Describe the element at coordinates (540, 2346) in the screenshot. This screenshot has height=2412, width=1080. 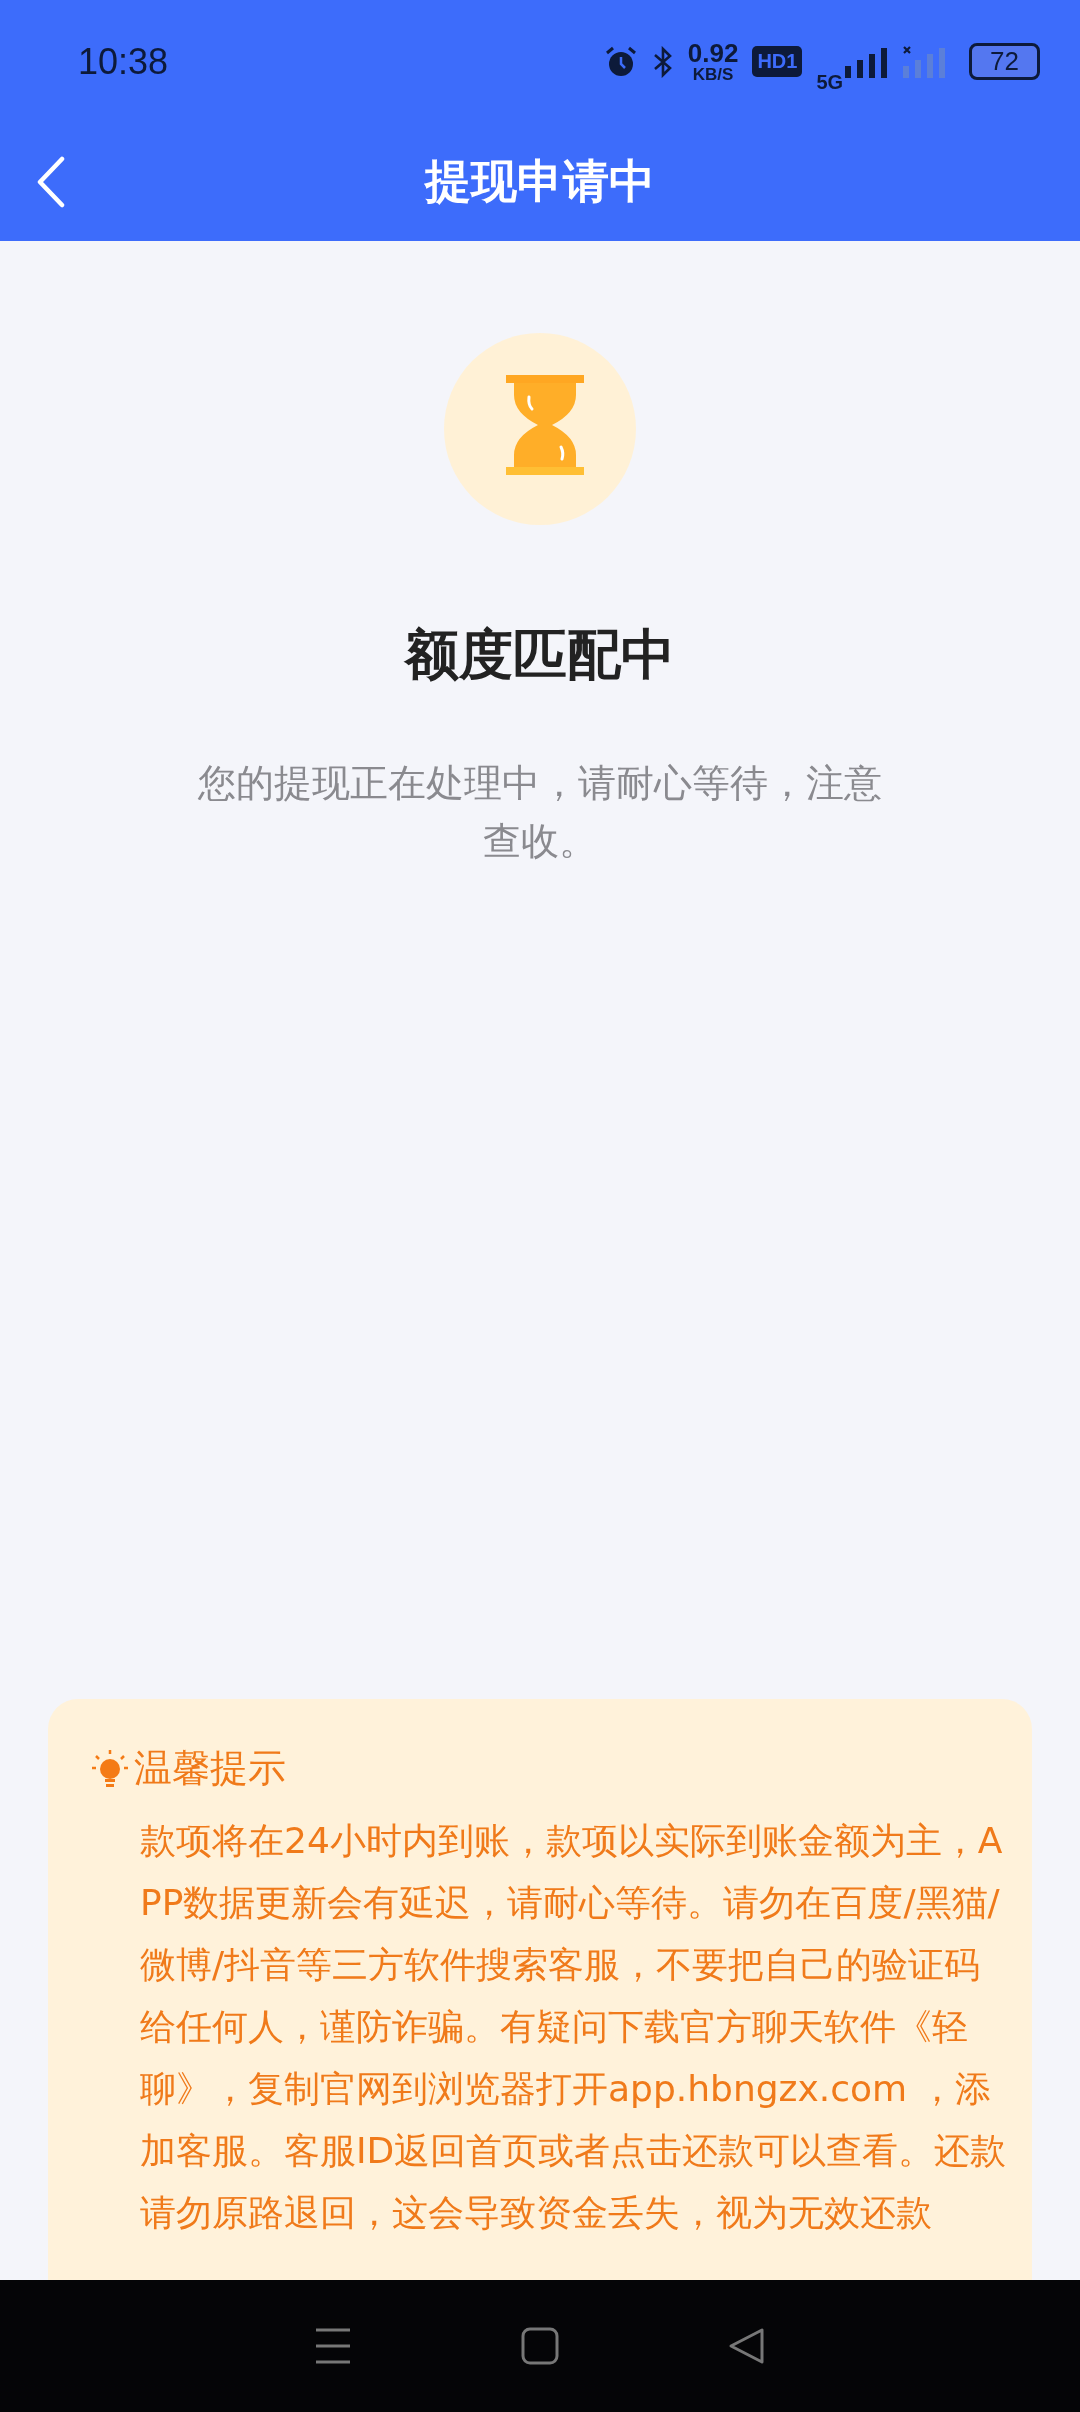
I see `home-icon` at that location.